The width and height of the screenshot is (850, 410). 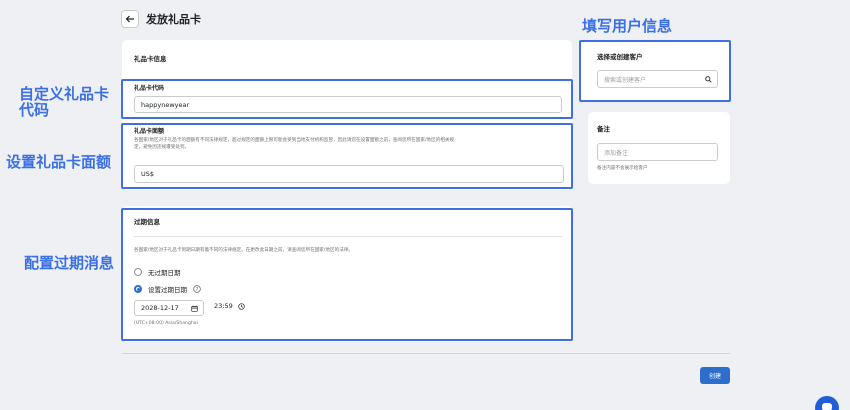 What do you see at coordinates (627, 26) in the screenshot?
I see `annotation-user-info: 填写用户信息` at bounding box center [627, 26].